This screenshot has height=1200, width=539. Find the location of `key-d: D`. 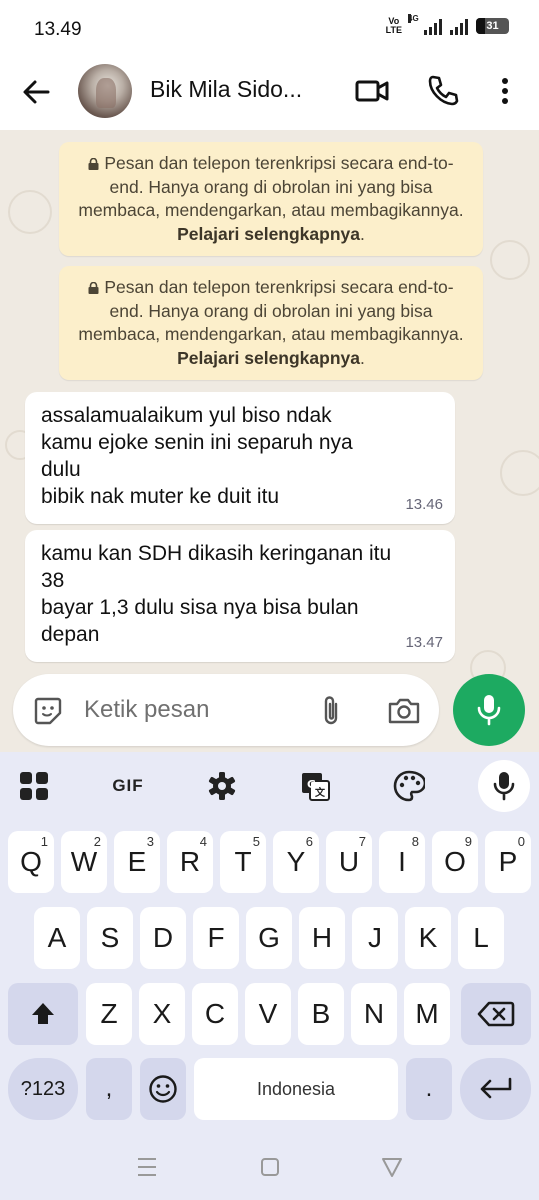

key-d: D is located at coordinates (163, 938).